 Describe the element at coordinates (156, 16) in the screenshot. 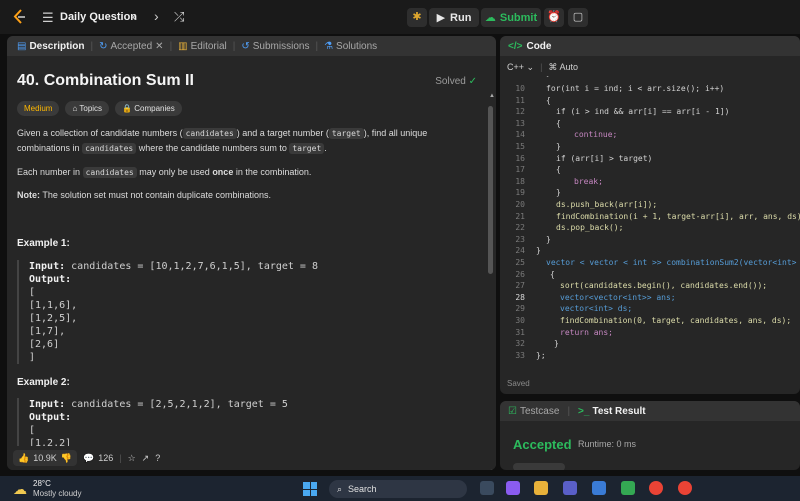

I see `next-problem-icon: ›` at that location.